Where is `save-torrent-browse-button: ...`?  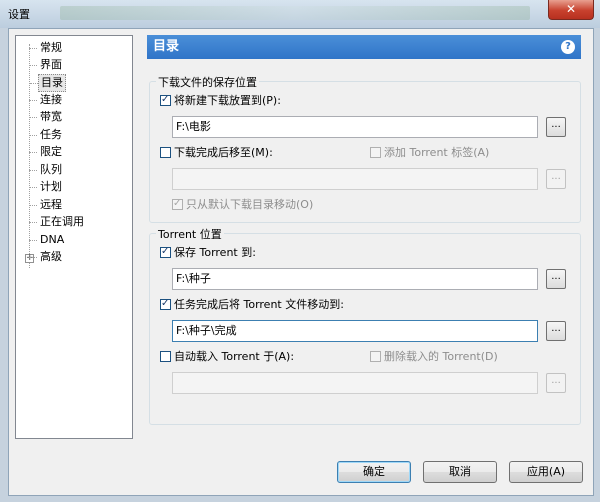
save-torrent-browse-button: ... is located at coordinates (556, 279).